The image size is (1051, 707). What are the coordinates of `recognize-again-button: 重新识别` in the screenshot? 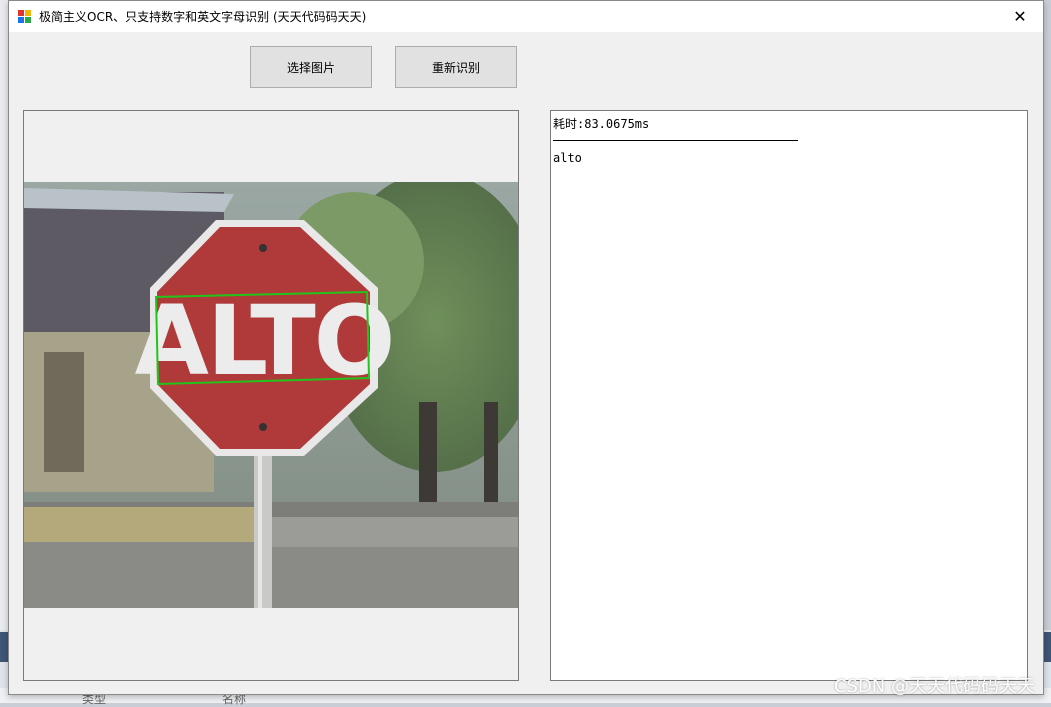 It's located at (456, 67).